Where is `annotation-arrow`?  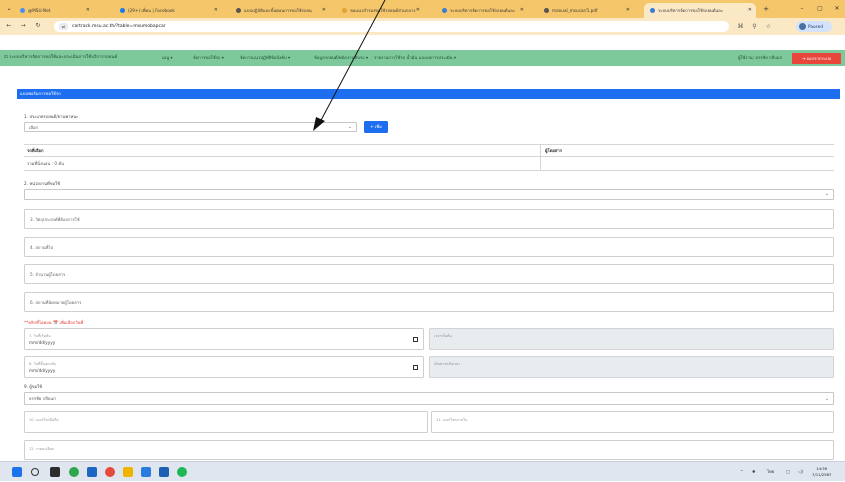
annotation-arrow is located at coordinates (349, 65).